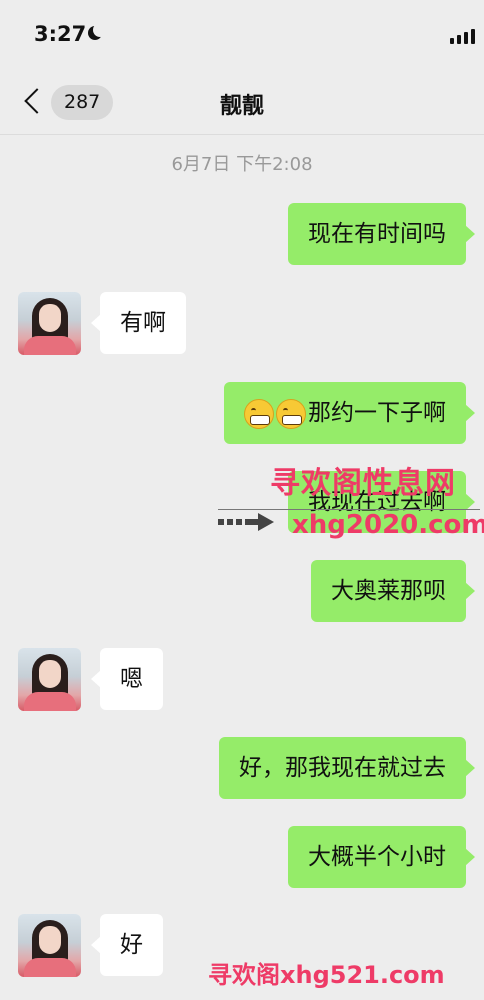 Image resolution: width=484 pixels, height=1000 pixels. Describe the element at coordinates (381, 857) in the screenshot. I see `message-bubble-outgoing: 大概半个小时` at that location.